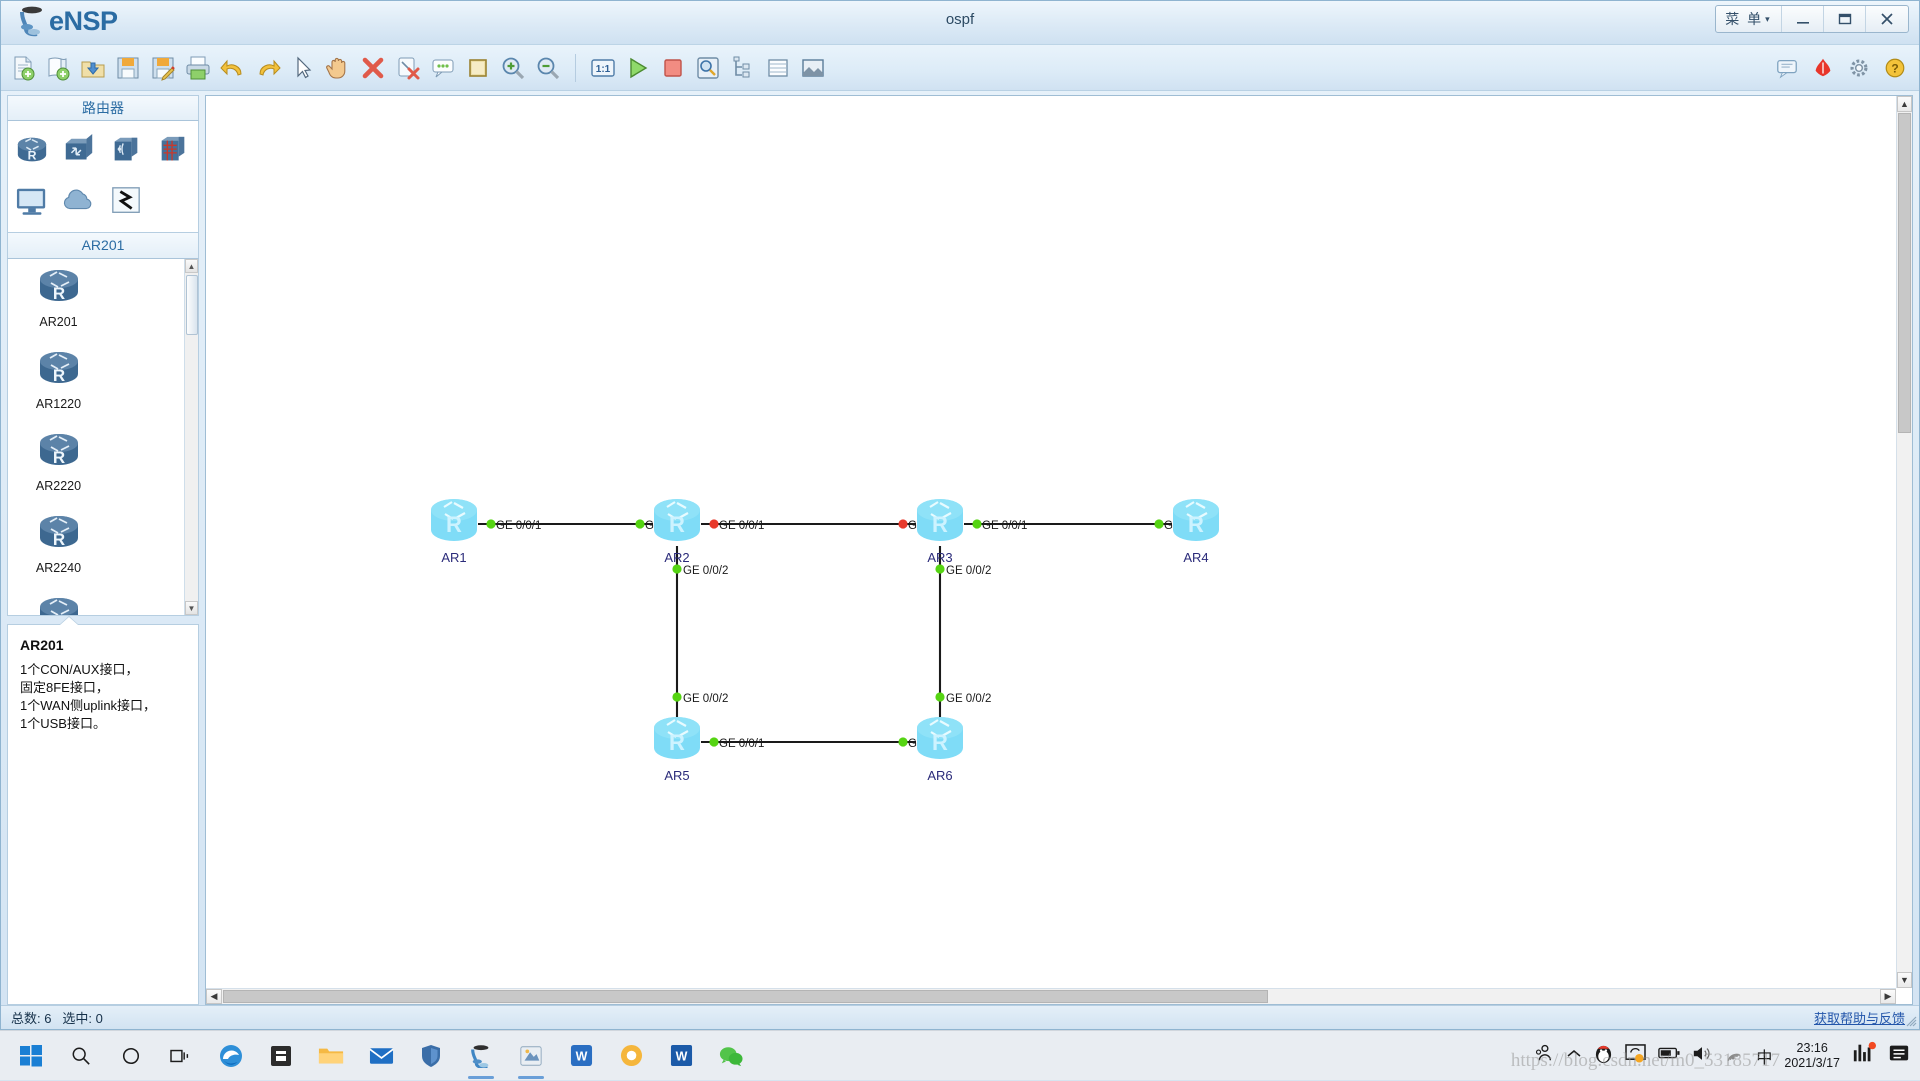 The width and height of the screenshot is (1920, 1081). What do you see at coordinates (191, 608) in the screenshot?
I see `scroll-down-arrow-icon: ▼` at bounding box center [191, 608].